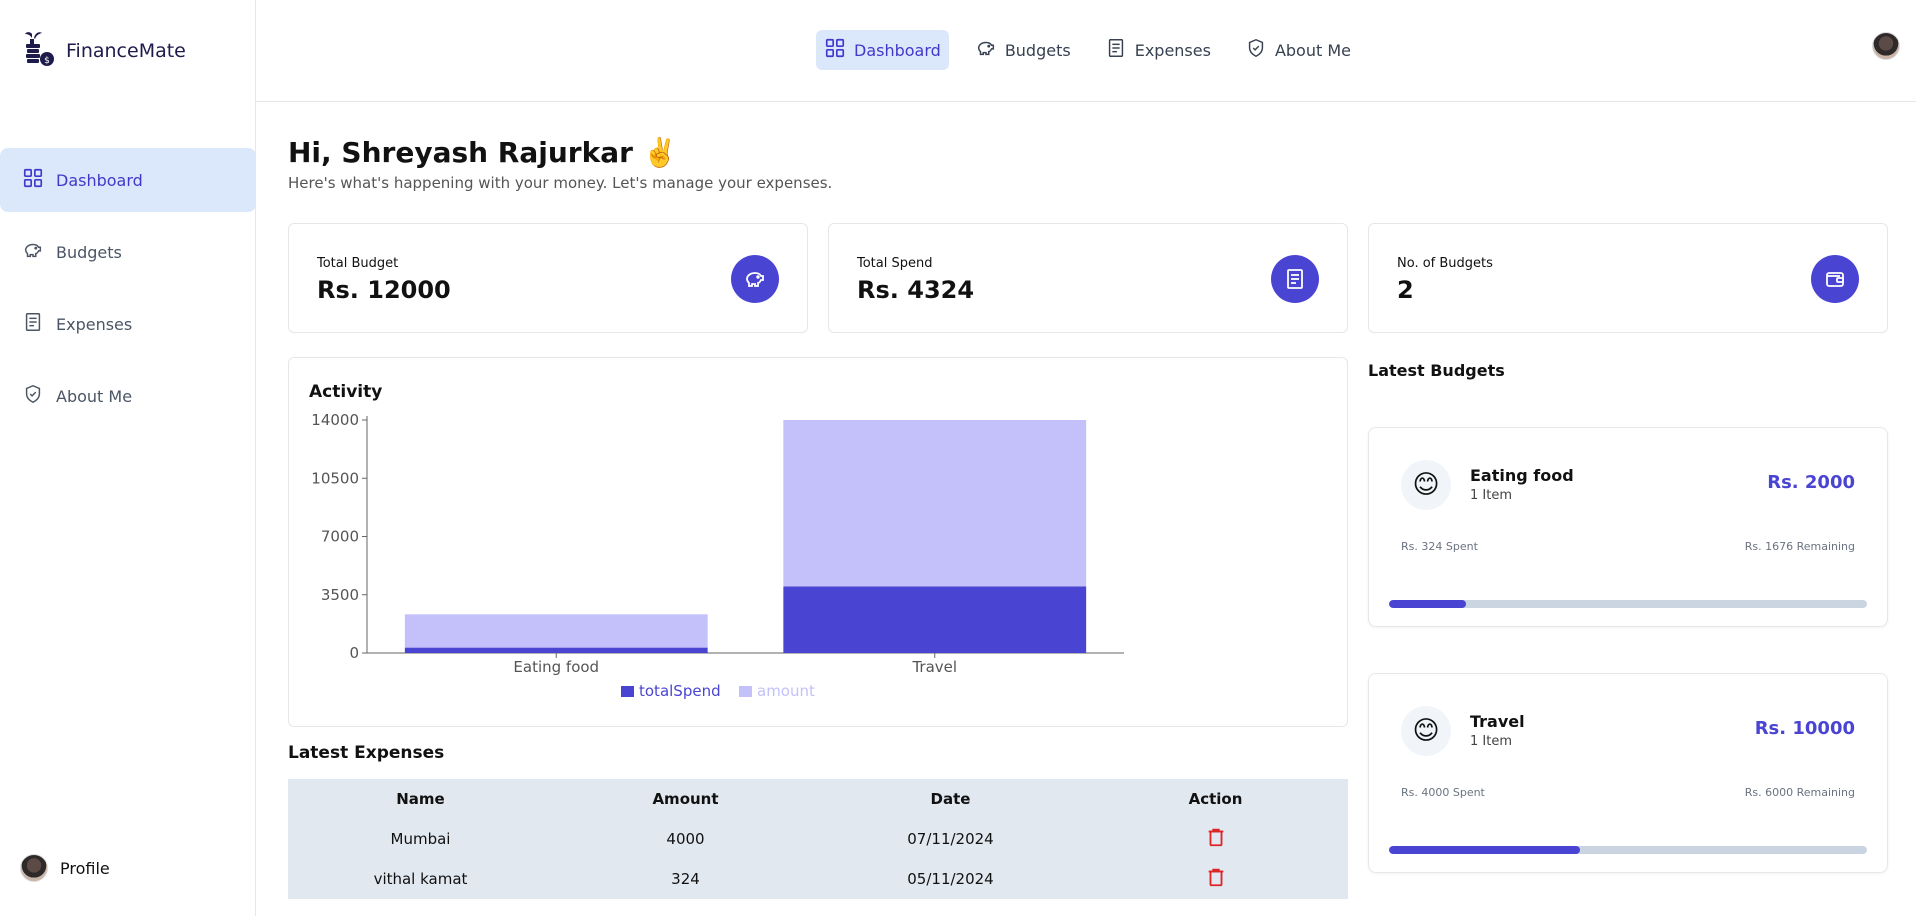 The image size is (1916, 916). I want to click on sidebar-item-dashboard: Dashboard, so click(128, 180).